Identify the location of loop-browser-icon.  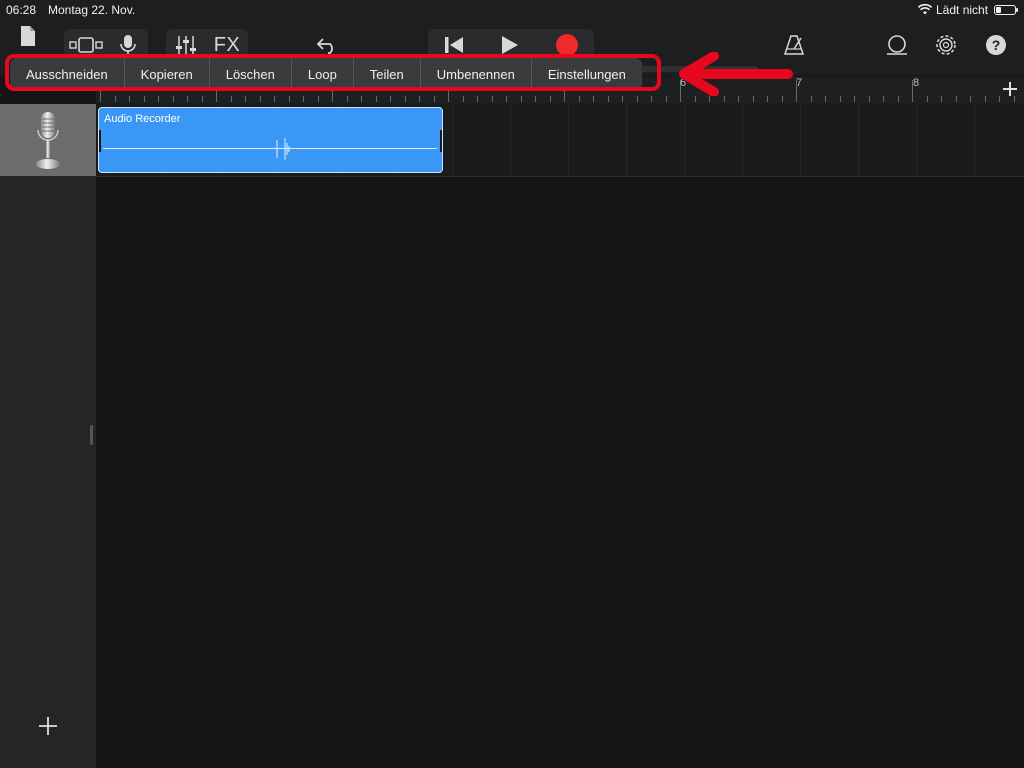
(897, 45).